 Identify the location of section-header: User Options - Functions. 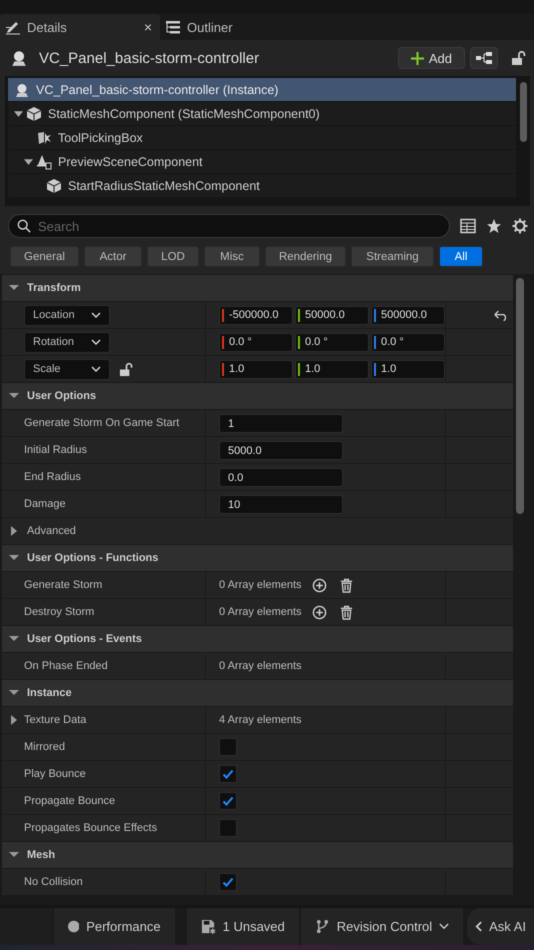
(257, 558).